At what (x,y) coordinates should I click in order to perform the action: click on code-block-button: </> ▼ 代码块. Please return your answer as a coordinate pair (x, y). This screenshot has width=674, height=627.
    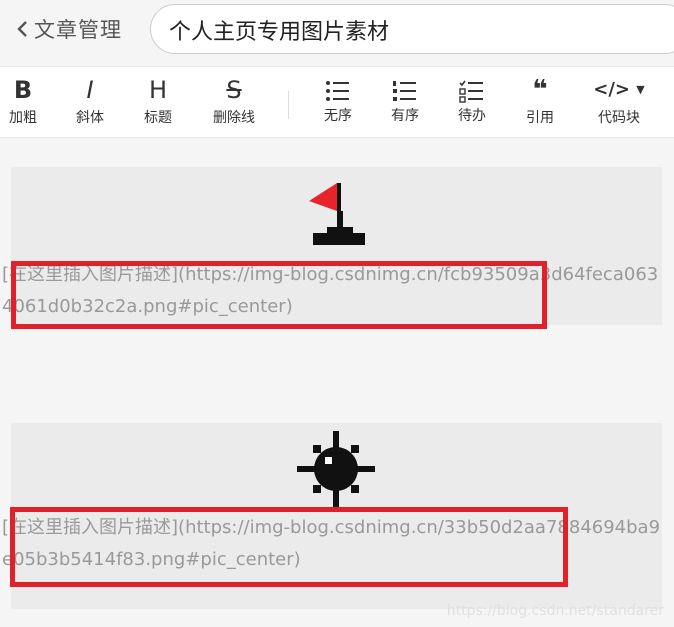
    Looking at the image, I should click on (619, 104).